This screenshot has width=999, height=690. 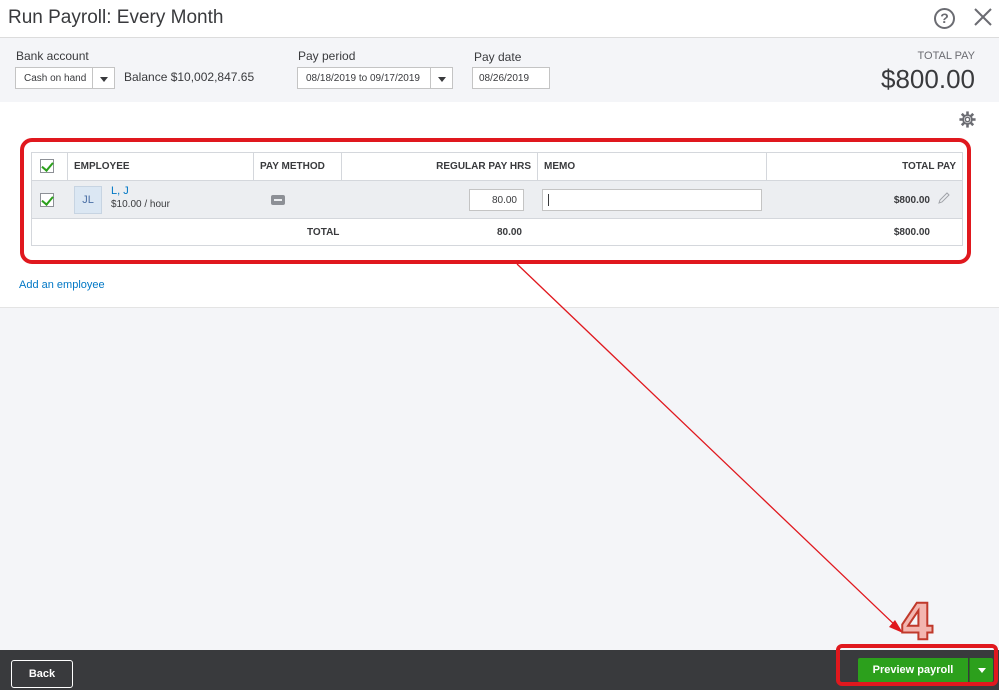 What do you see at coordinates (52, 56) in the screenshot?
I see `bank-account-label: Bank account` at bounding box center [52, 56].